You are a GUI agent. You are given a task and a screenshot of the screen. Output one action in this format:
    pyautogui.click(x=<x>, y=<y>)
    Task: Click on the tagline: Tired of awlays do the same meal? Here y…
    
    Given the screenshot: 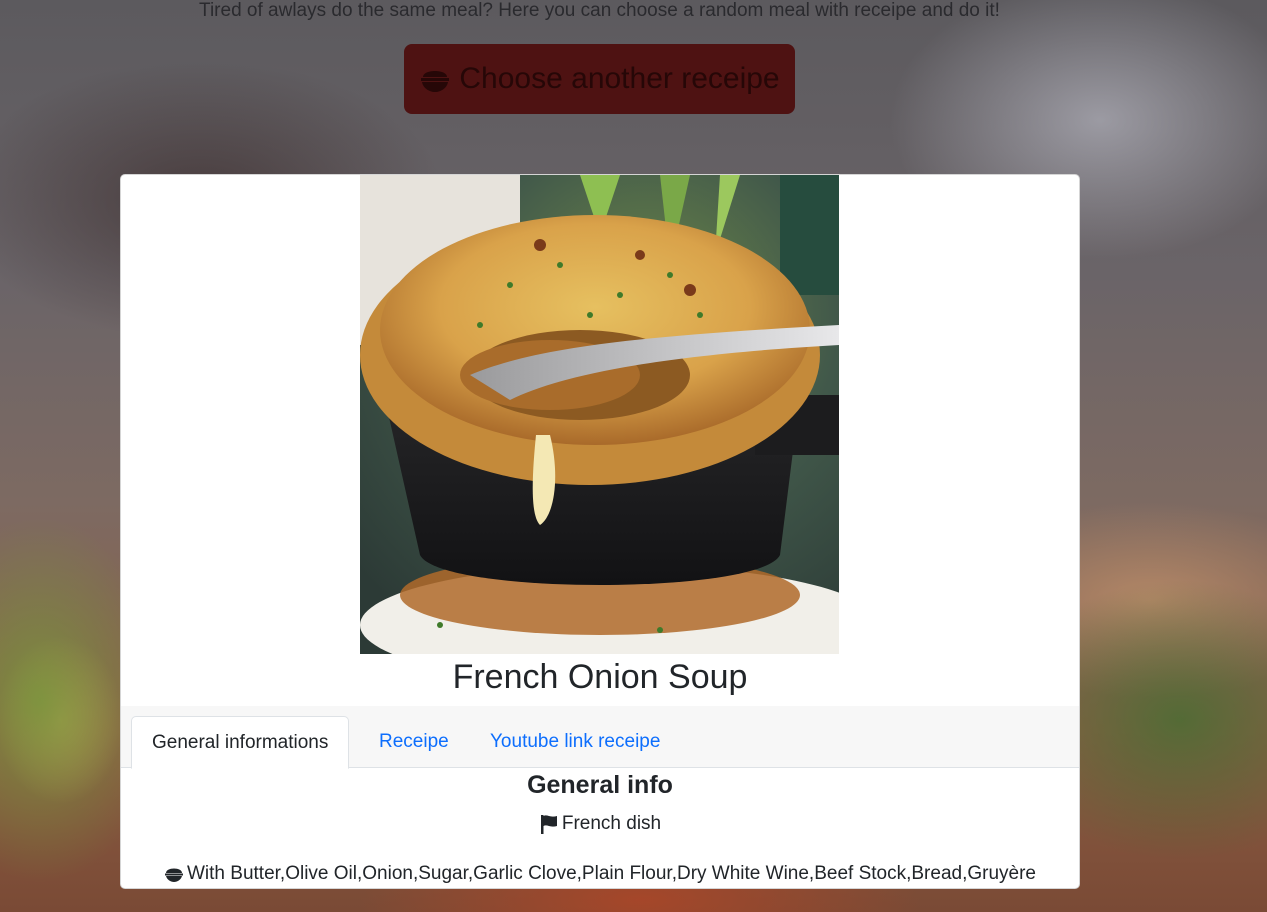 What is the action you would take?
    pyautogui.click(x=599, y=10)
    